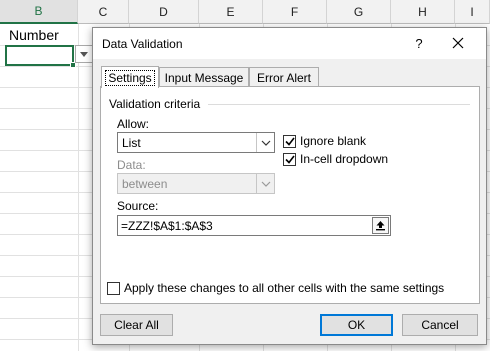 The image size is (490, 351). I want to click on tab-input-message: Input Message, so click(204, 77).